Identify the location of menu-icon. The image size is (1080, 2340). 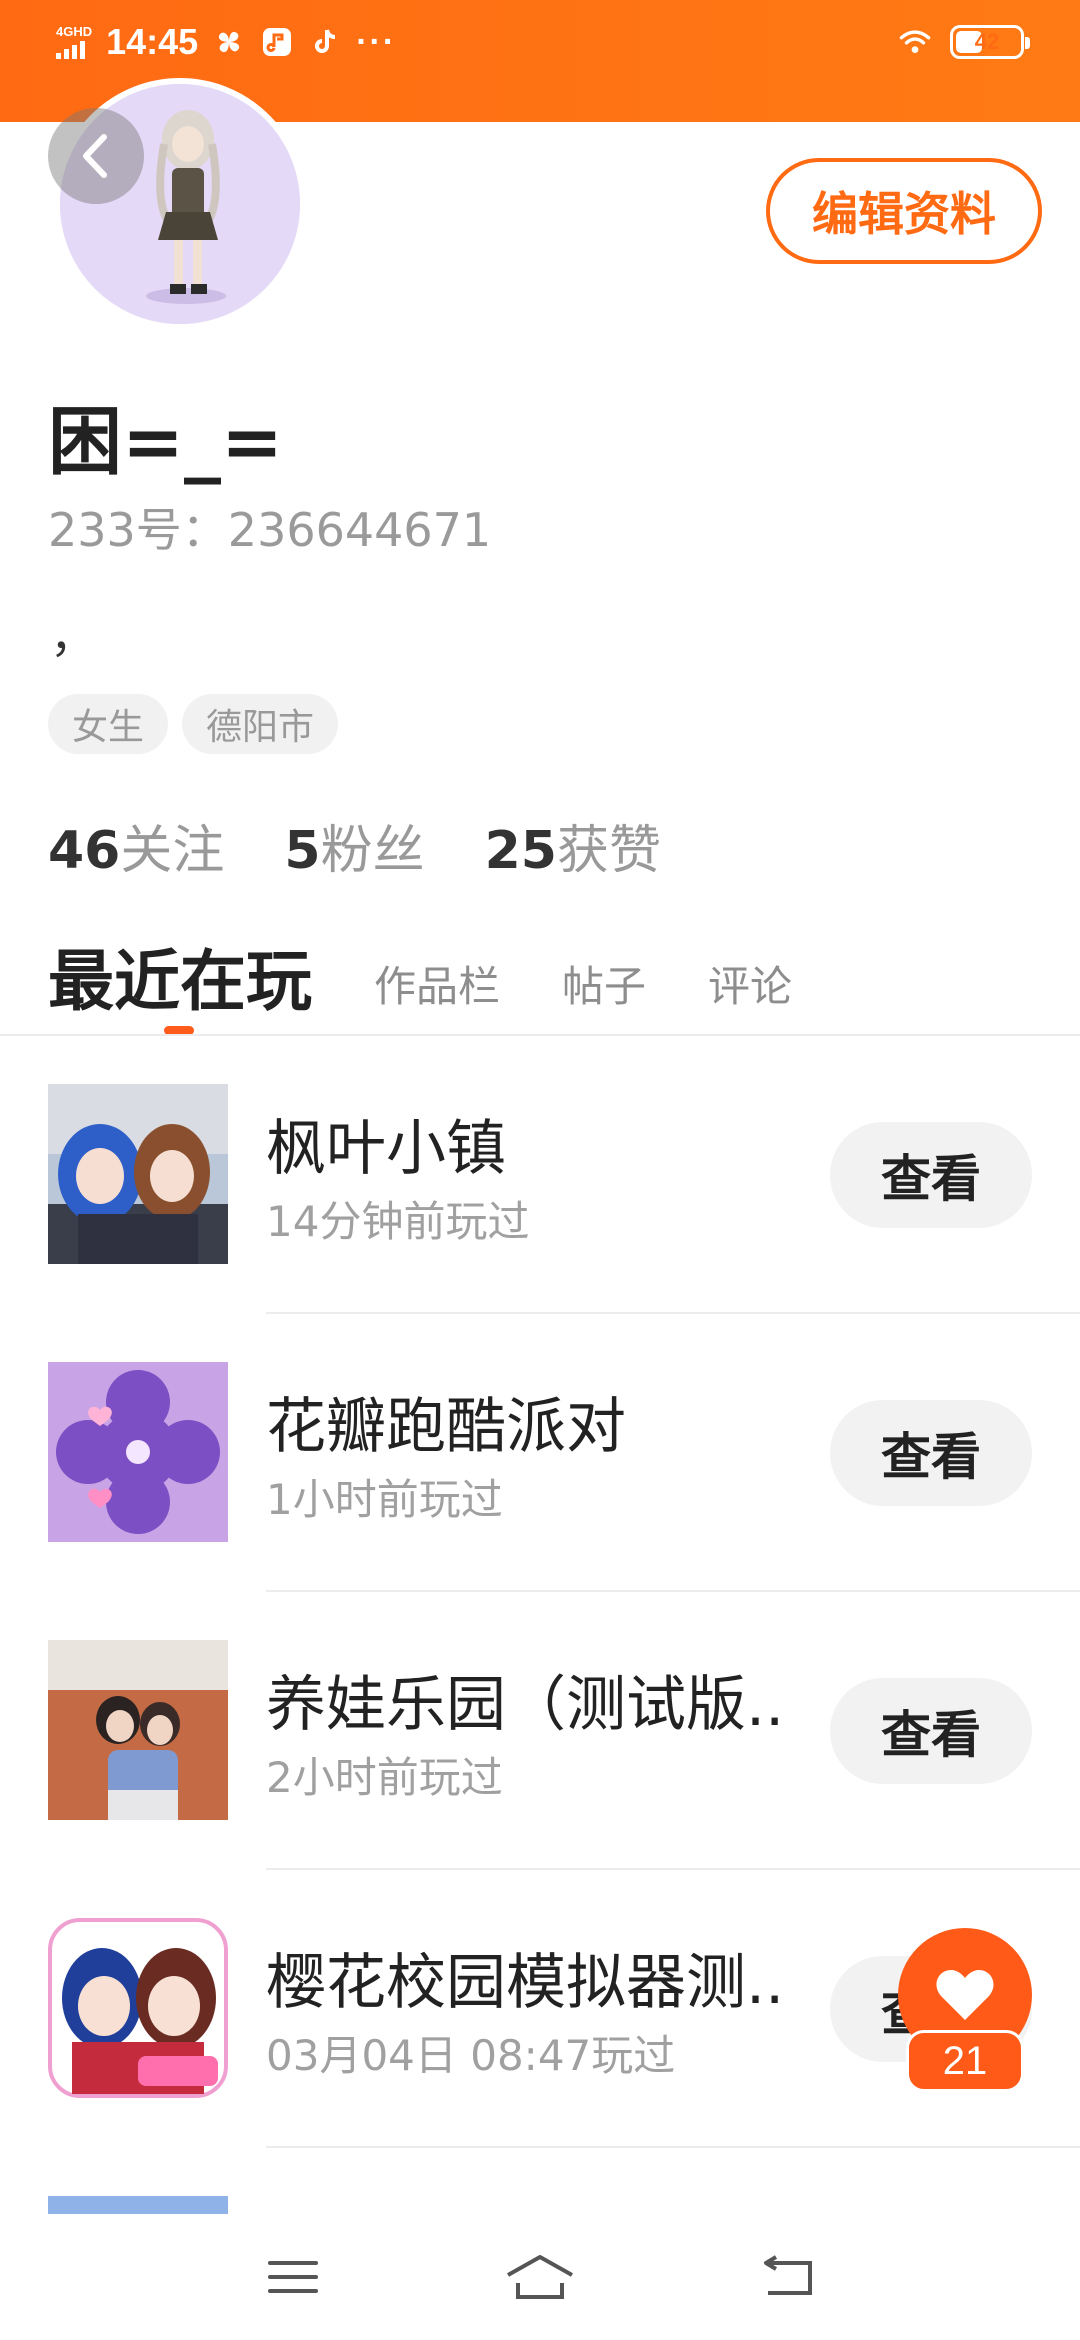
(293, 2277).